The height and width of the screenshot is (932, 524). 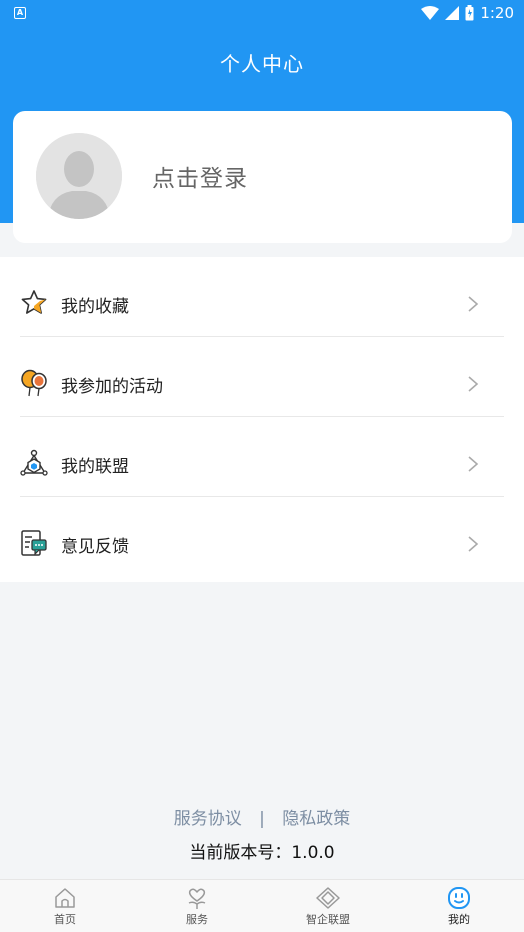 I want to click on tab-label: 智企联盟, so click(x=328, y=919).